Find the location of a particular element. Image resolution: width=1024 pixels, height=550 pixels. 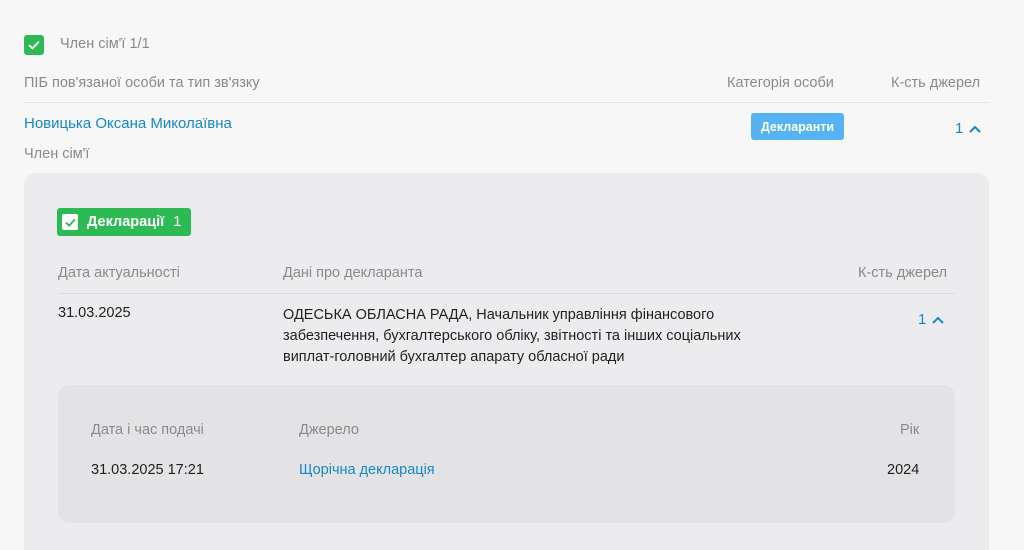

category-badge: Декларанти is located at coordinates (797, 126).